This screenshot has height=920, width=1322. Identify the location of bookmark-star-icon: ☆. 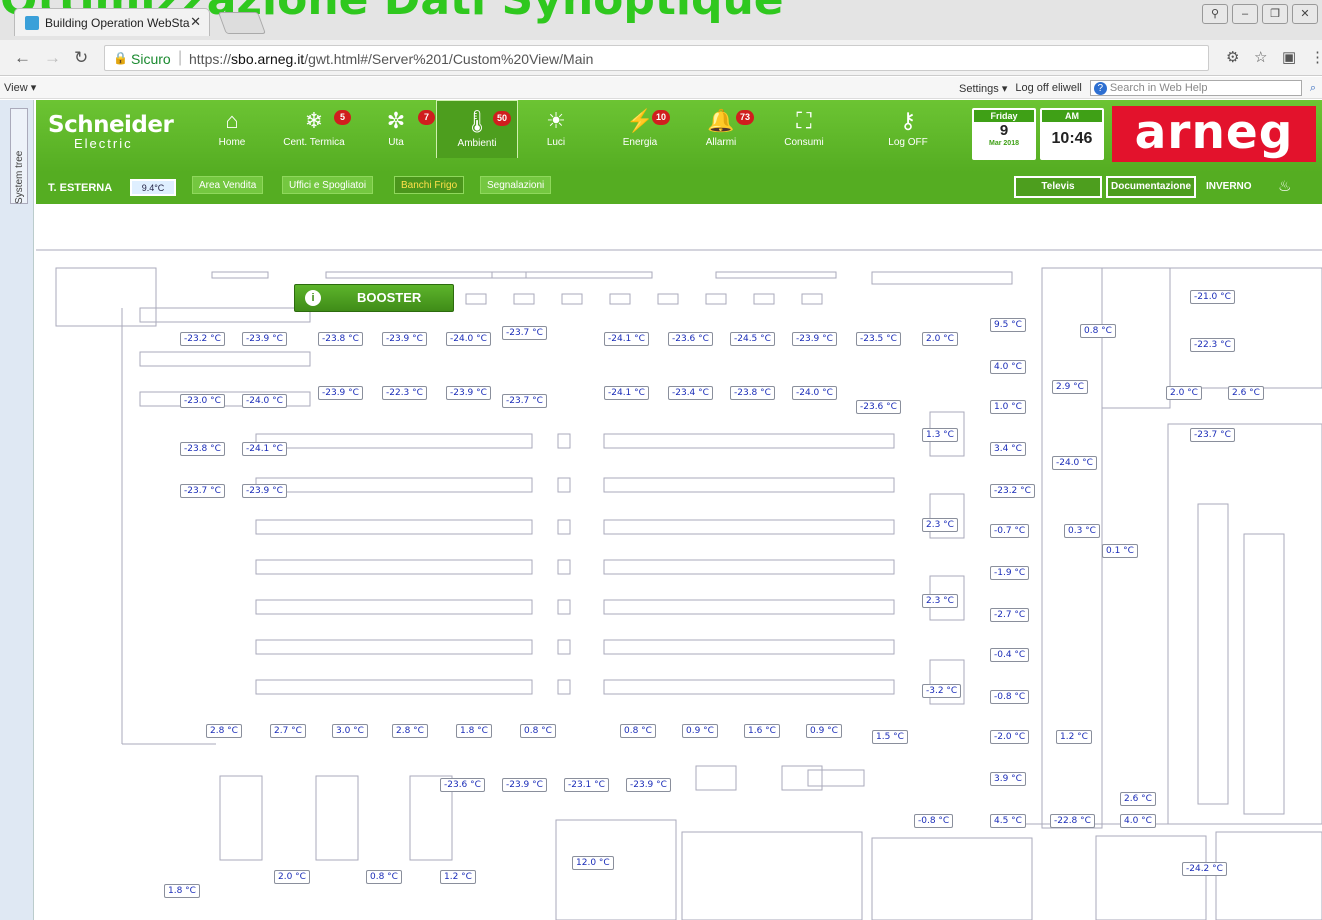
(1260, 57).